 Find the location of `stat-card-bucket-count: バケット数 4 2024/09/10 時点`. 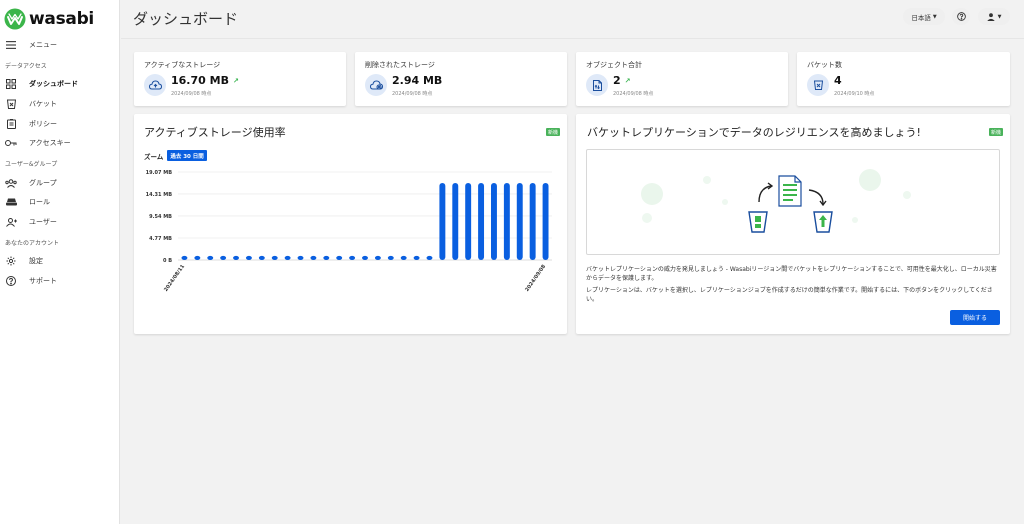

stat-card-bucket-count: バケット数 4 2024/09/10 時点 is located at coordinates (903, 79).